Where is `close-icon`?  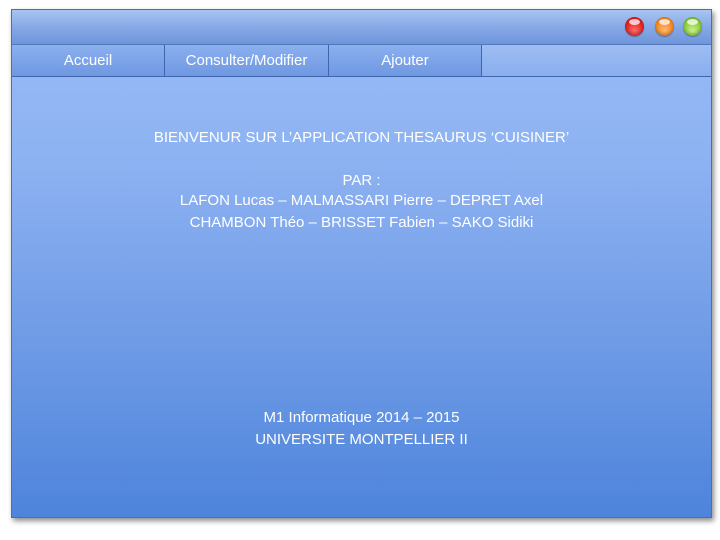
close-icon is located at coordinates (634, 26).